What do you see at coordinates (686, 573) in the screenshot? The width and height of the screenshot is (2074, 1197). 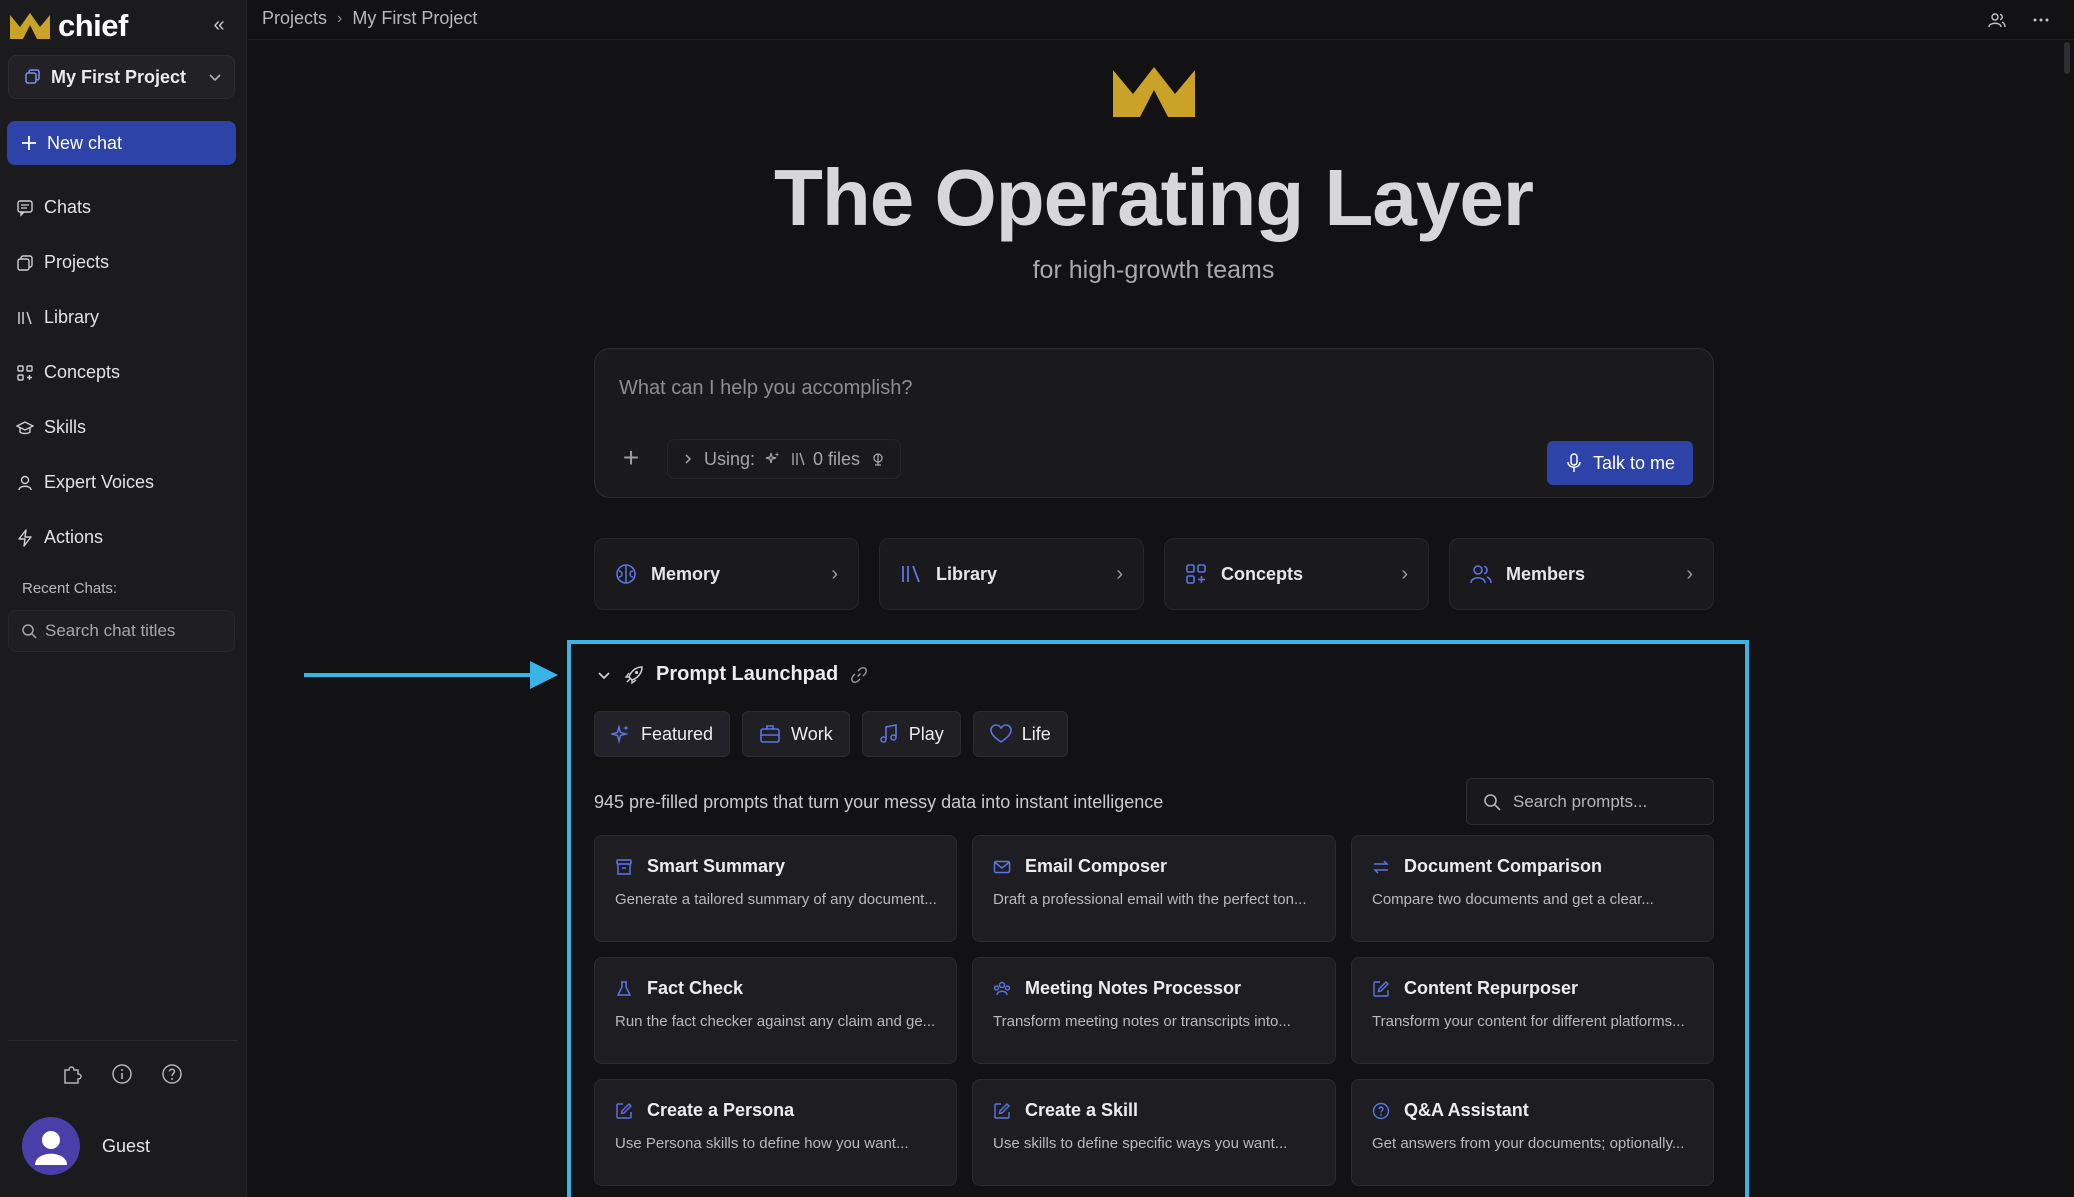 I see `memory-label: Memory` at bounding box center [686, 573].